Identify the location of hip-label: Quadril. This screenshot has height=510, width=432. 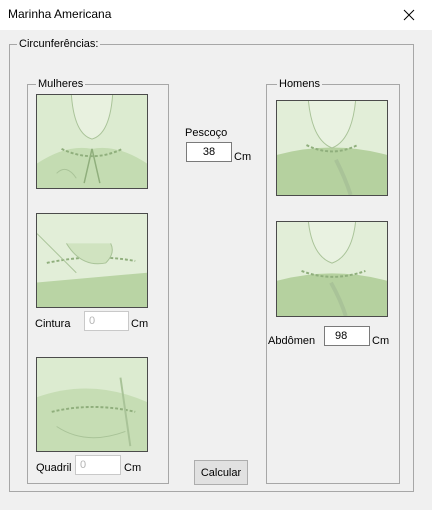
(54, 468).